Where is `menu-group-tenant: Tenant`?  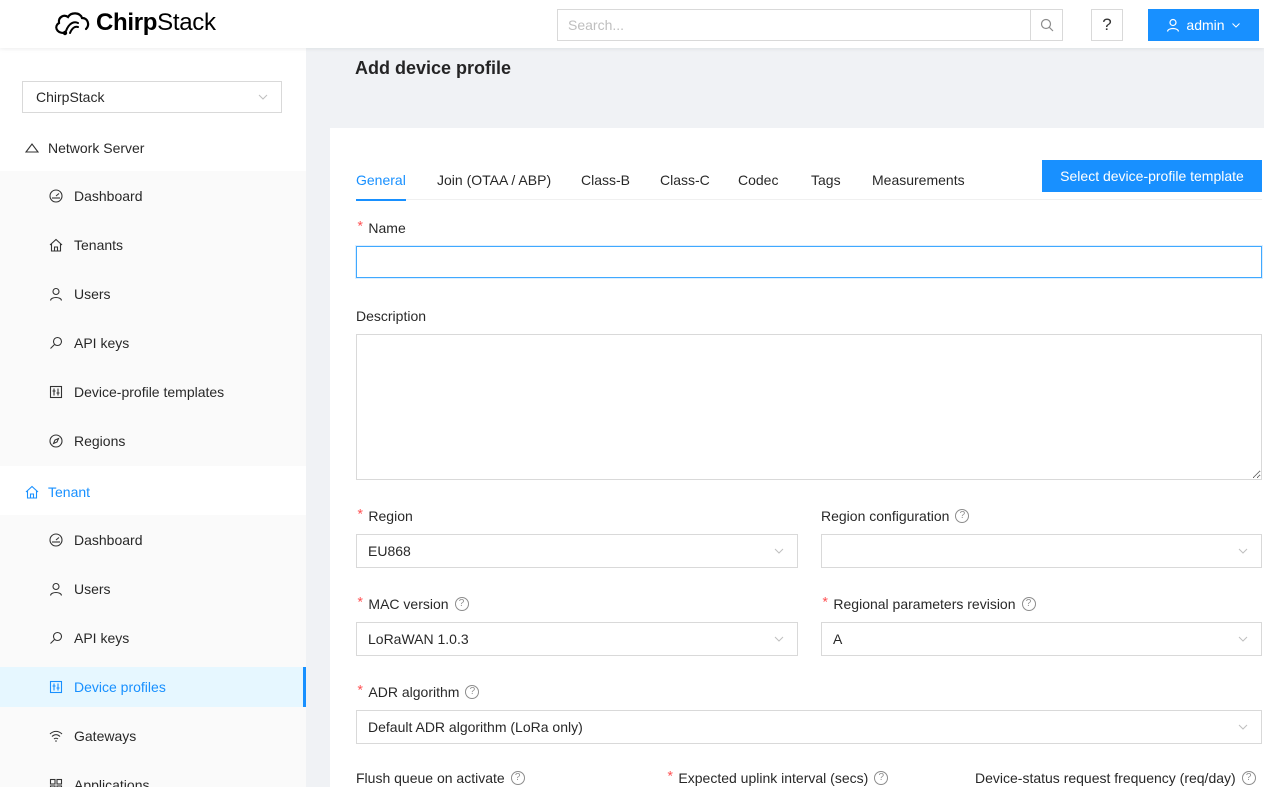
menu-group-tenant: Tenant is located at coordinates (153, 492).